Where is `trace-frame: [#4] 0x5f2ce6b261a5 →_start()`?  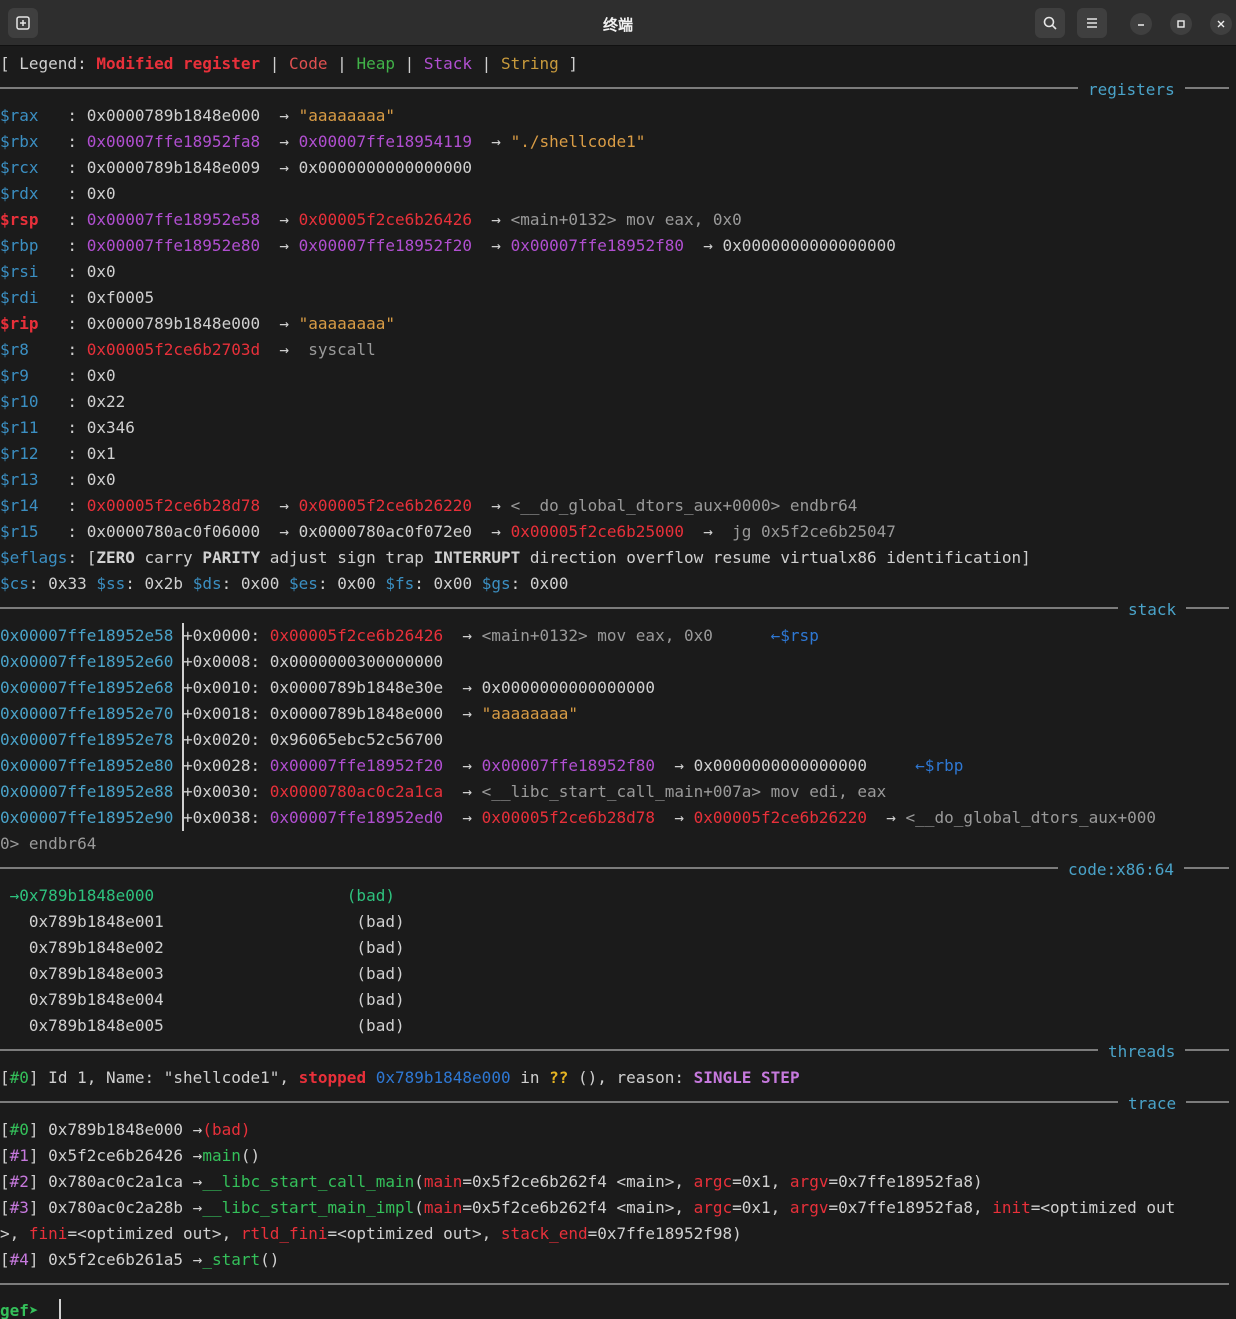
trace-frame: [#4] 0x5f2ce6b261a5 →_start() is located at coordinates (140, 1259).